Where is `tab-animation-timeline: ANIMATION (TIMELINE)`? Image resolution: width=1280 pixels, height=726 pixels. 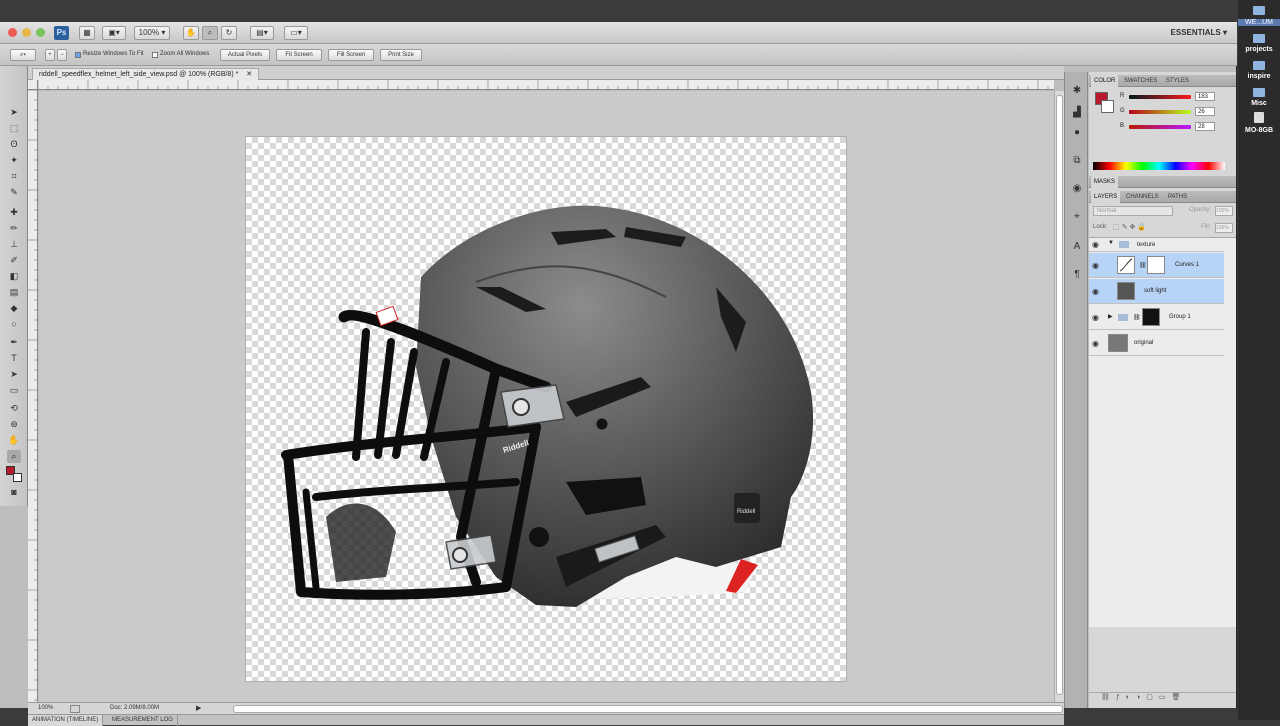 tab-animation-timeline: ANIMATION (TIMELINE) is located at coordinates (66, 720).